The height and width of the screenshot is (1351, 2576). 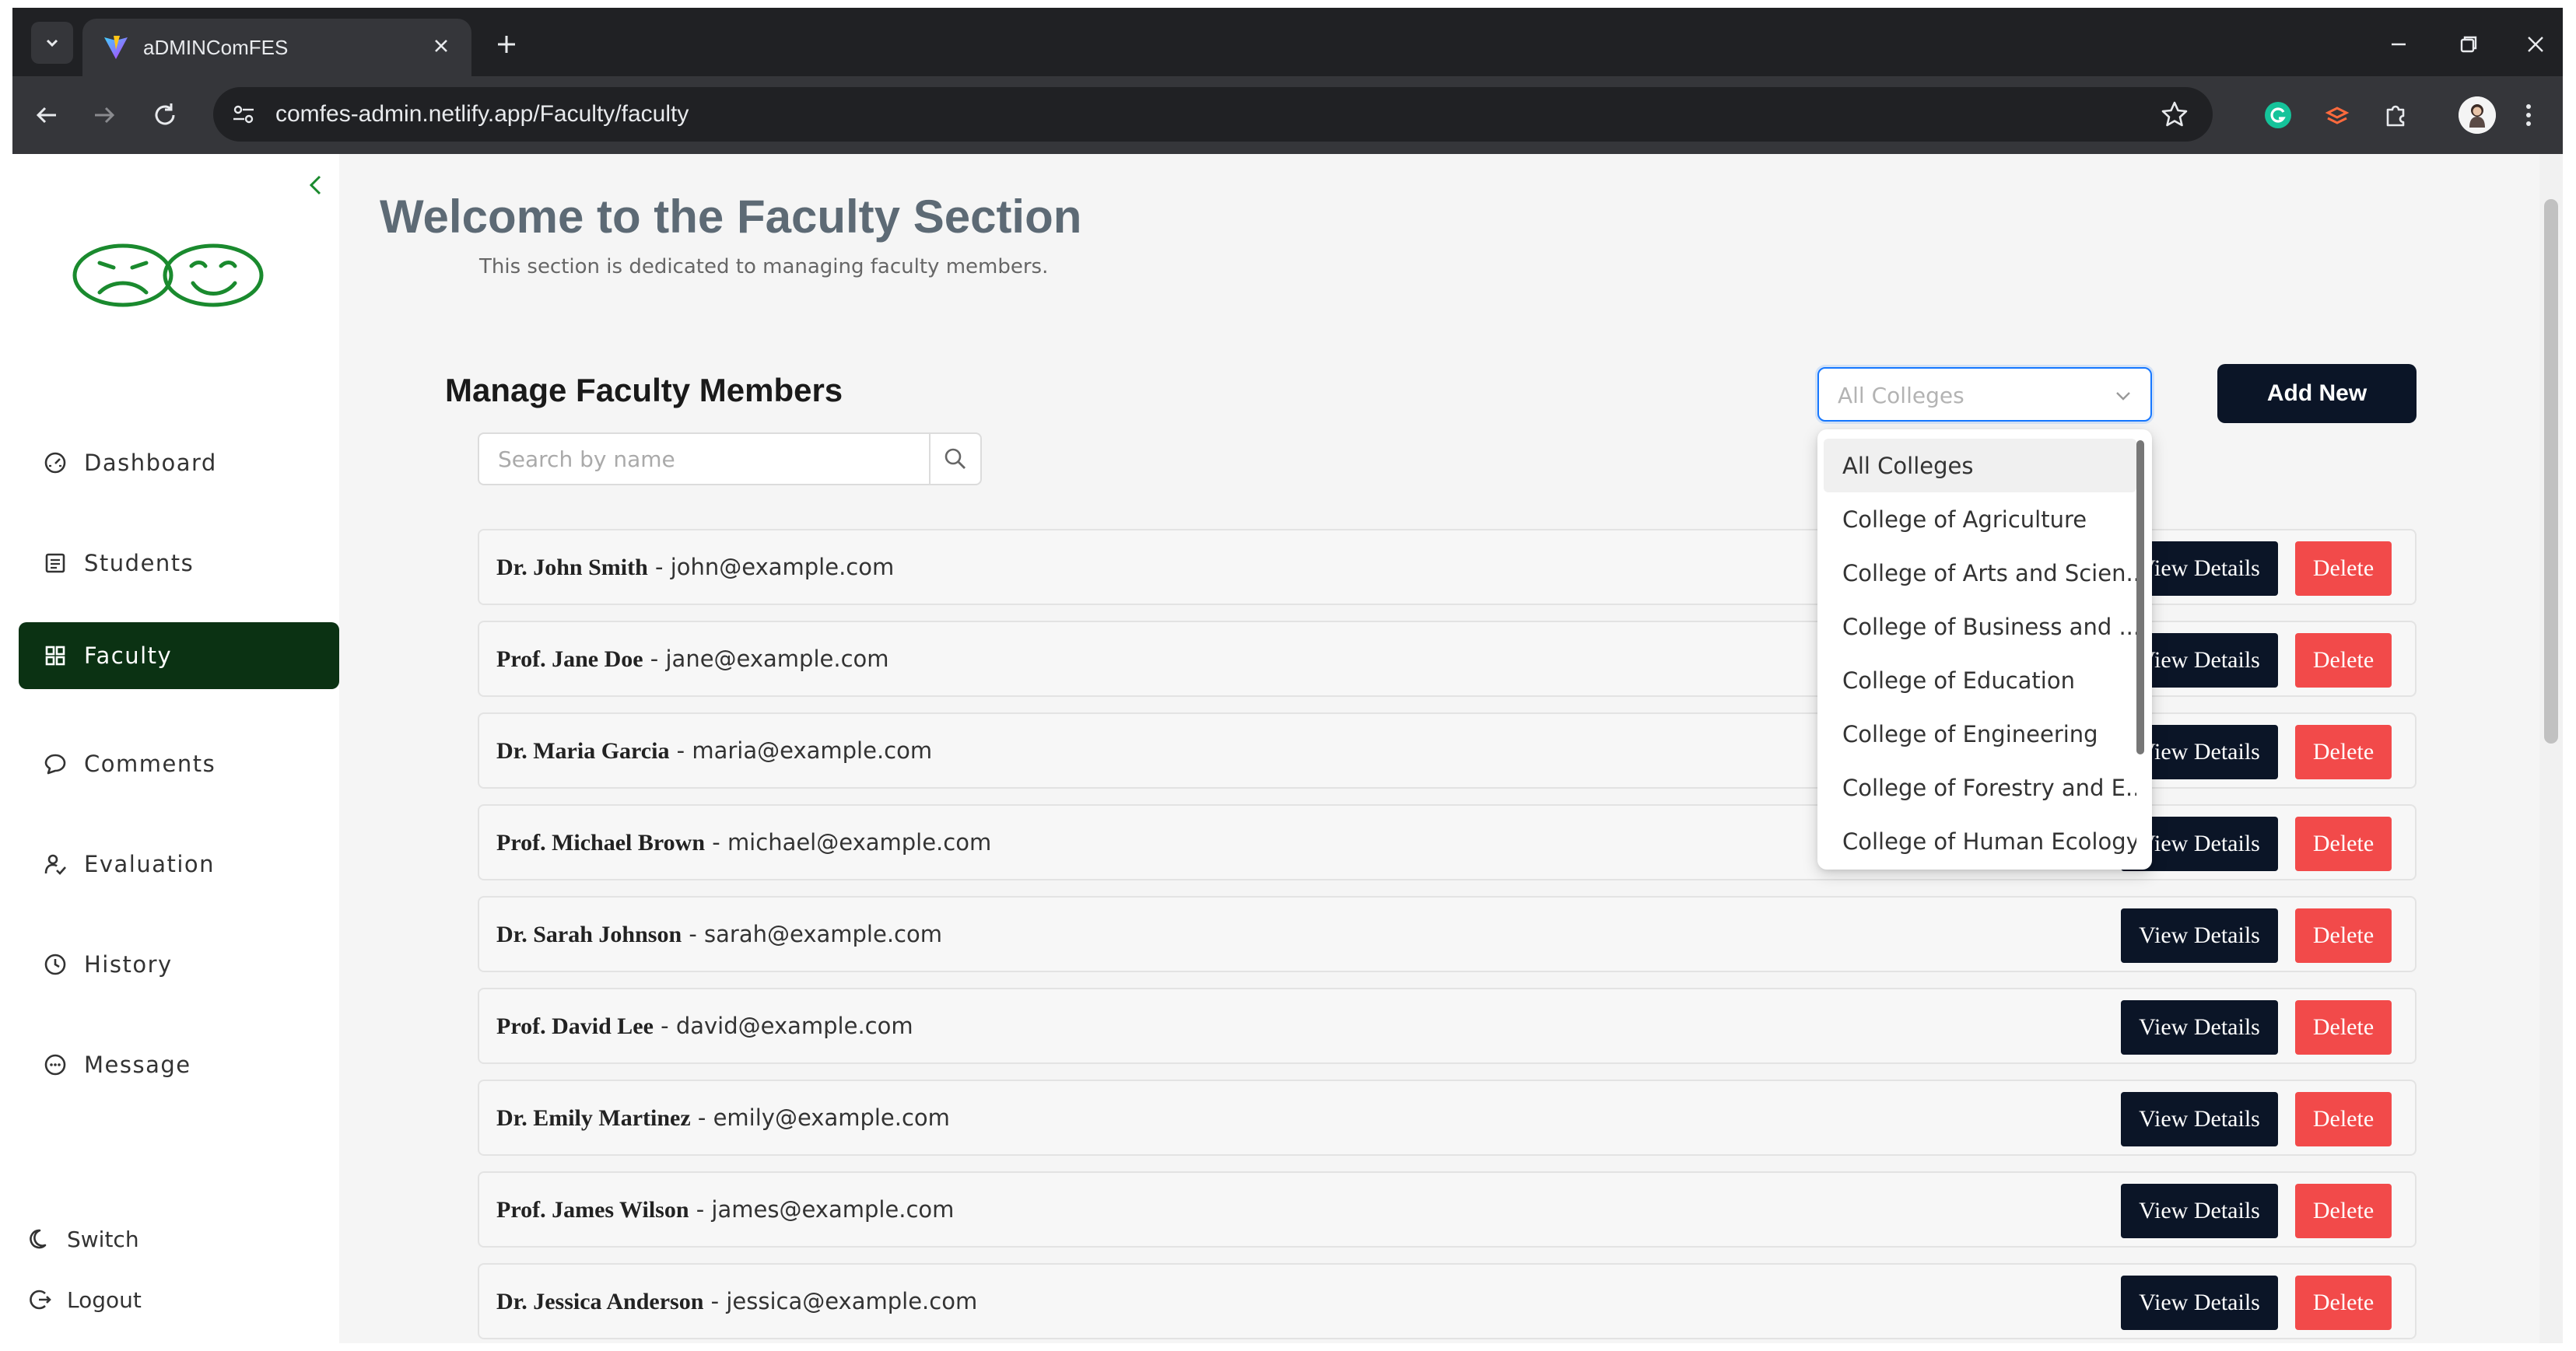 I want to click on chevron-down-icon, so click(x=2123, y=397).